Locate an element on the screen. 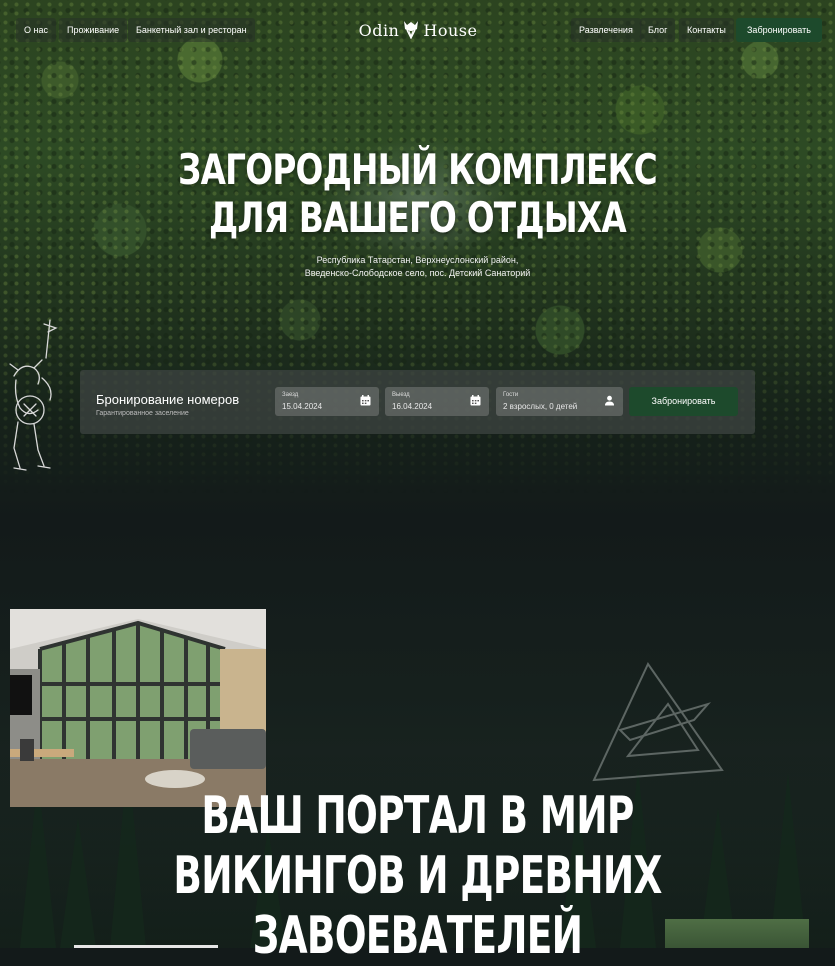  nav-contacts: Контакты is located at coordinates (706, 30).